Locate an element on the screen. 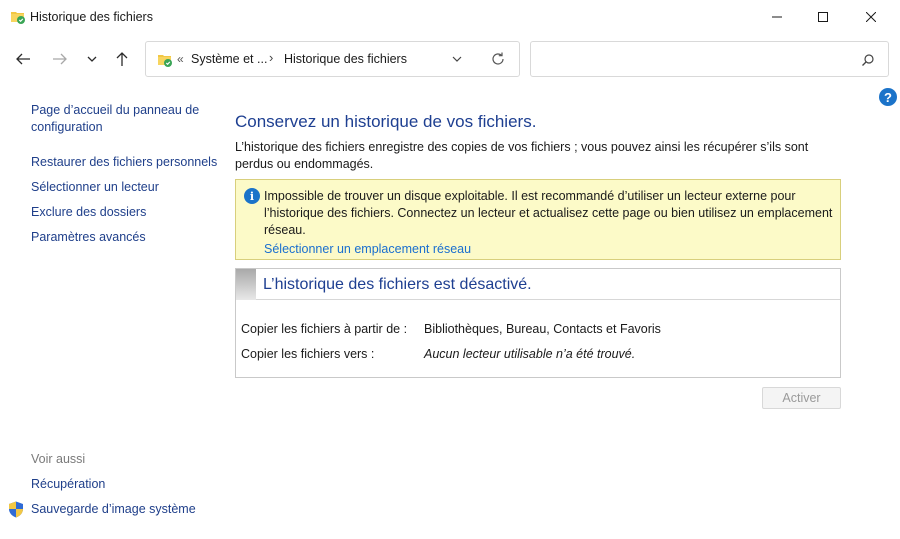 This screenshot has width=900, height=539. close-icon is located at coordinates (871, 17).